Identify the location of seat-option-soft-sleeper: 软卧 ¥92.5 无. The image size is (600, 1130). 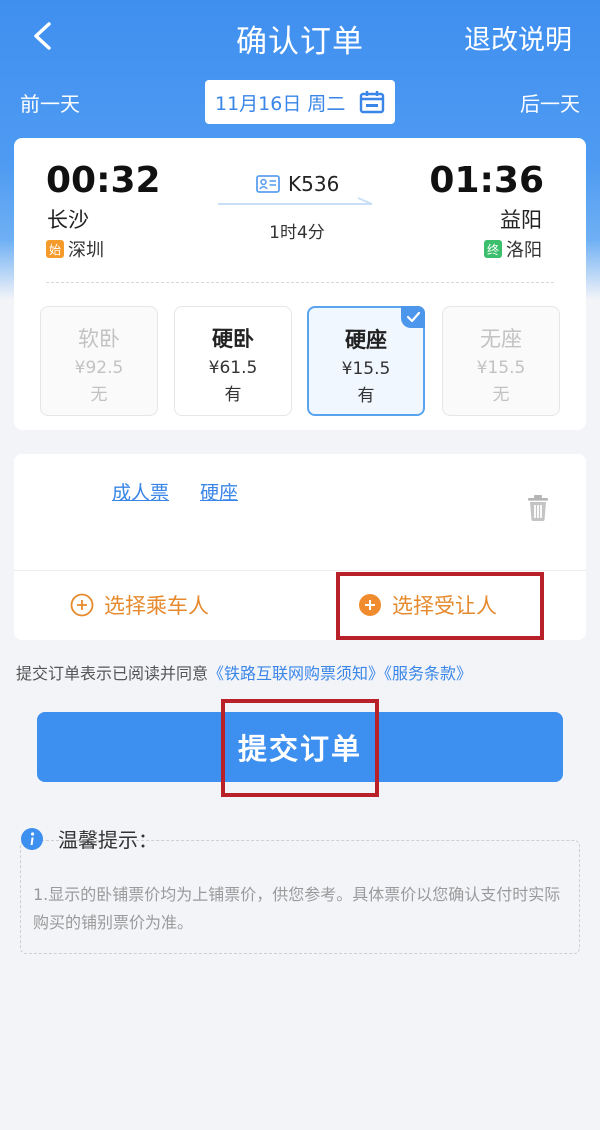
(99, 361).